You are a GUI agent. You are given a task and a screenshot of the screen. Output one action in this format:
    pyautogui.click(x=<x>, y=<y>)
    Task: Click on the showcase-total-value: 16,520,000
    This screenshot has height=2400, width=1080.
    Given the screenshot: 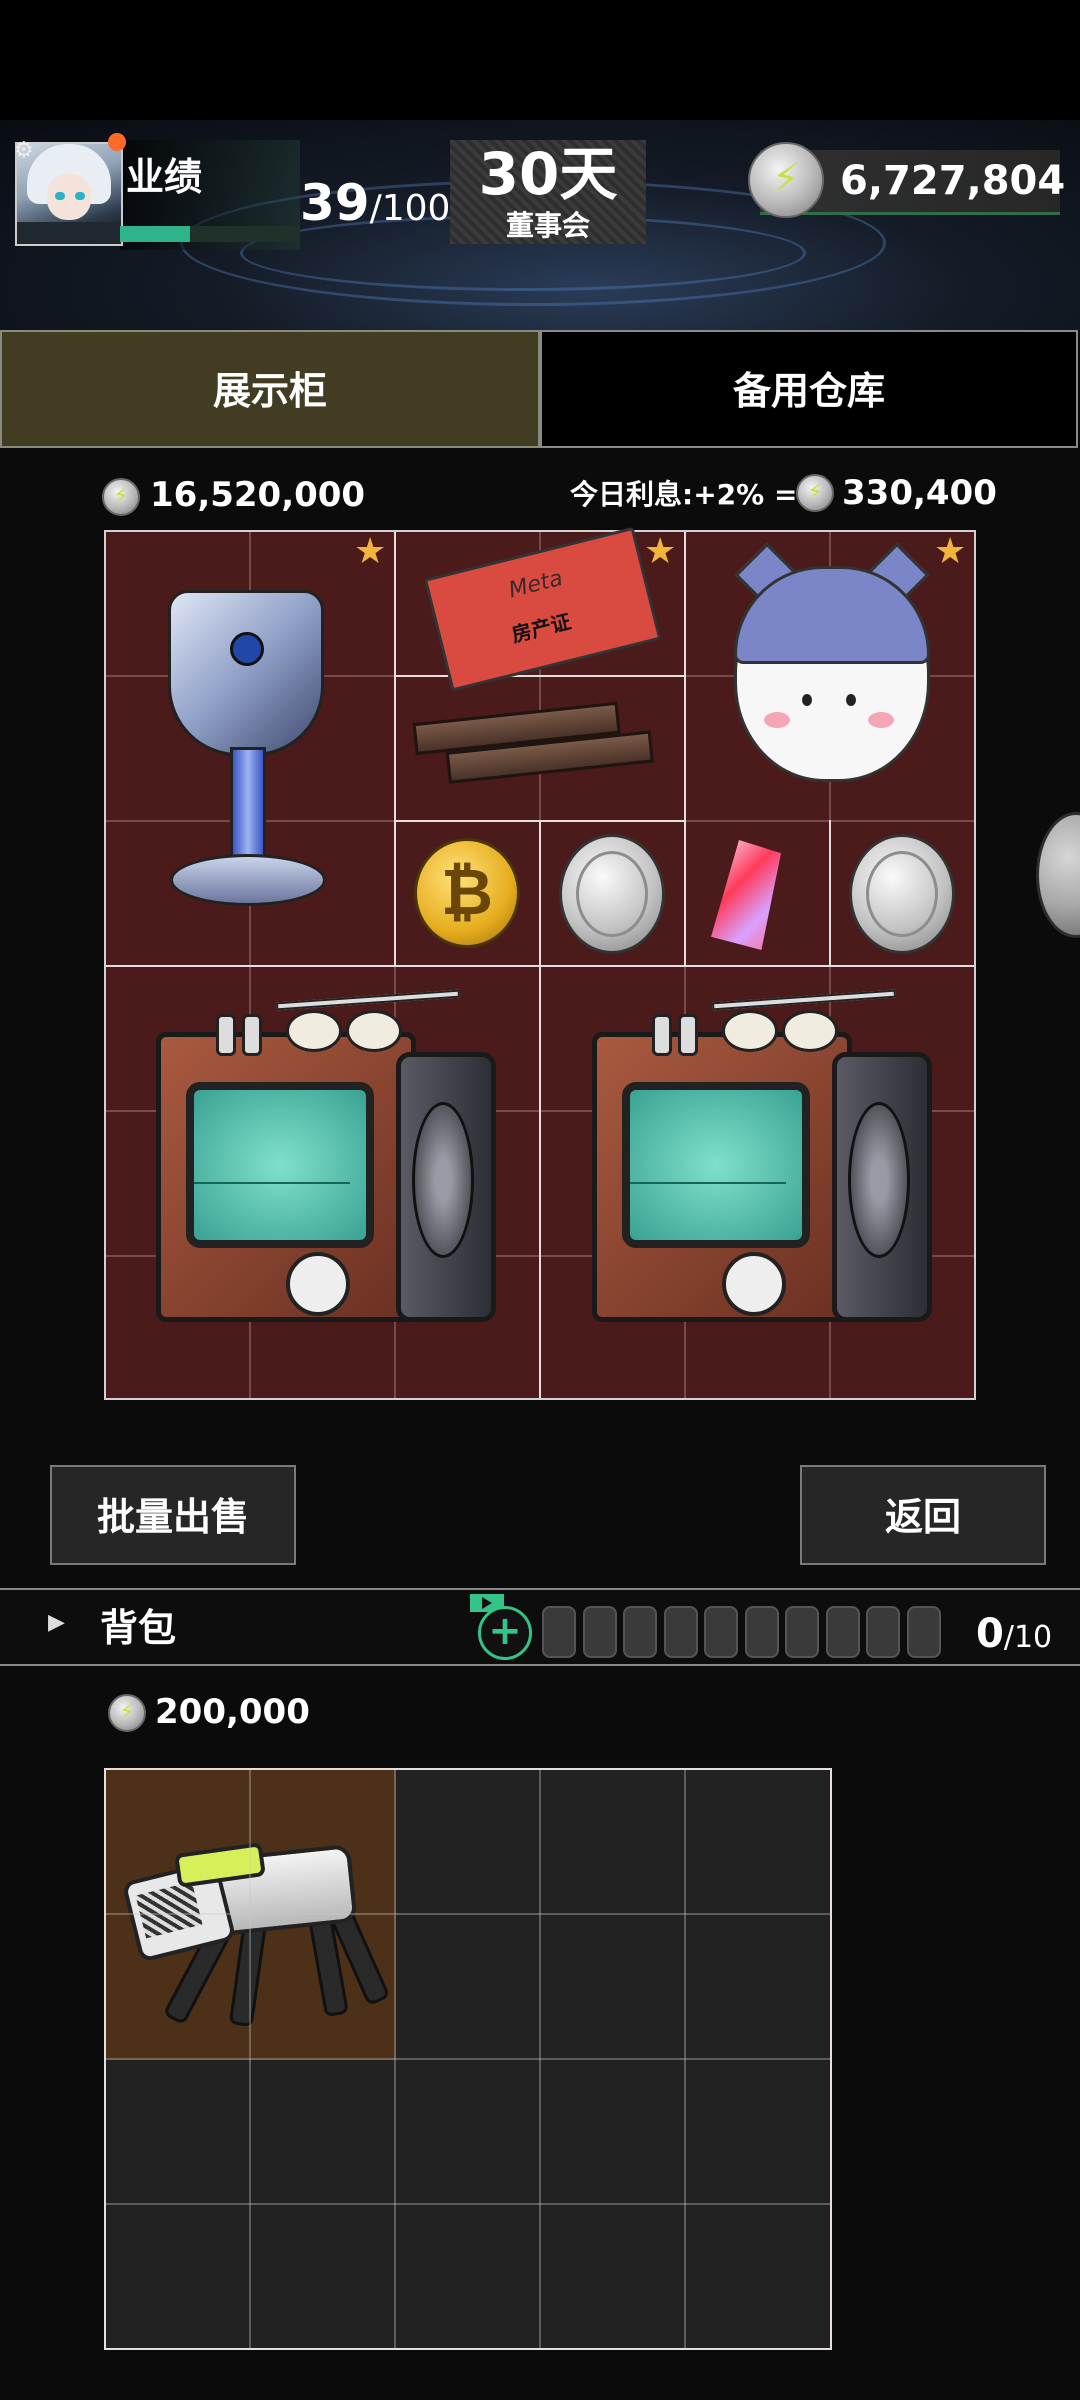 What is the action you would take?
    pyautogui.click(x=258, y=495)
    